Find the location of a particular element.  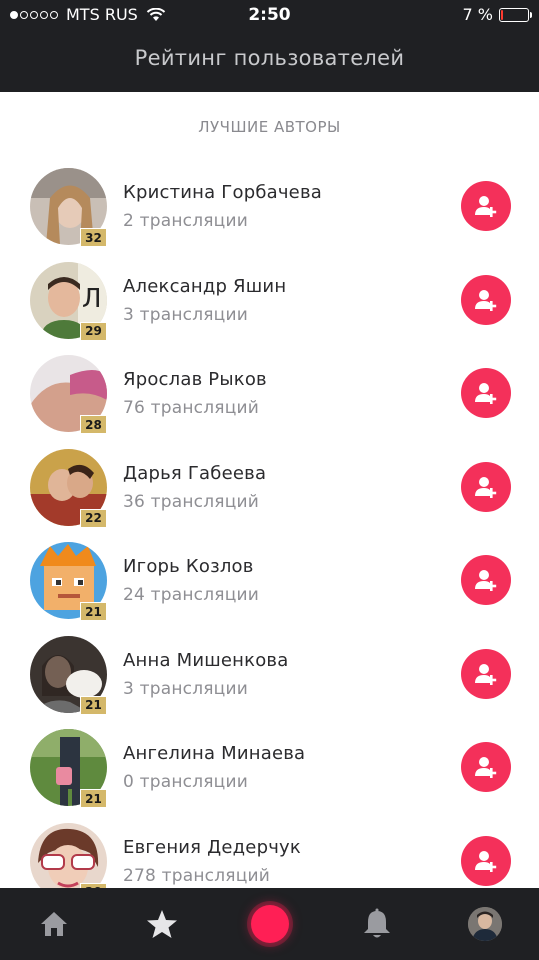

user-name: Александр Яшин is located at coordinates (204, 286).